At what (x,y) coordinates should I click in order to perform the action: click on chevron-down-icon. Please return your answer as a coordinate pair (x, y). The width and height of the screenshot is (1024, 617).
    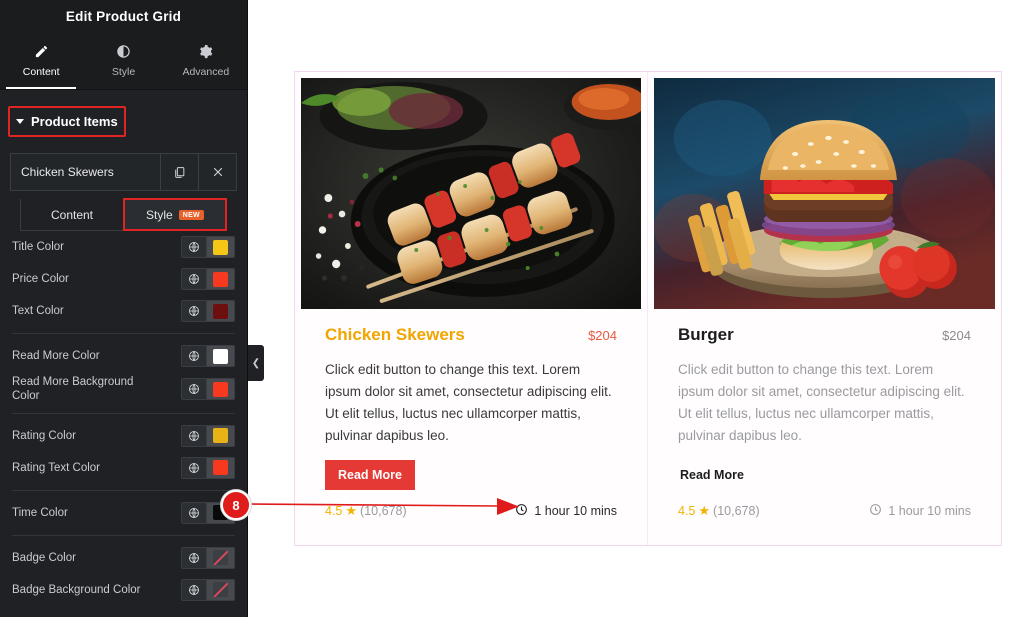
    Looking at the image, I should click on (20, 121).